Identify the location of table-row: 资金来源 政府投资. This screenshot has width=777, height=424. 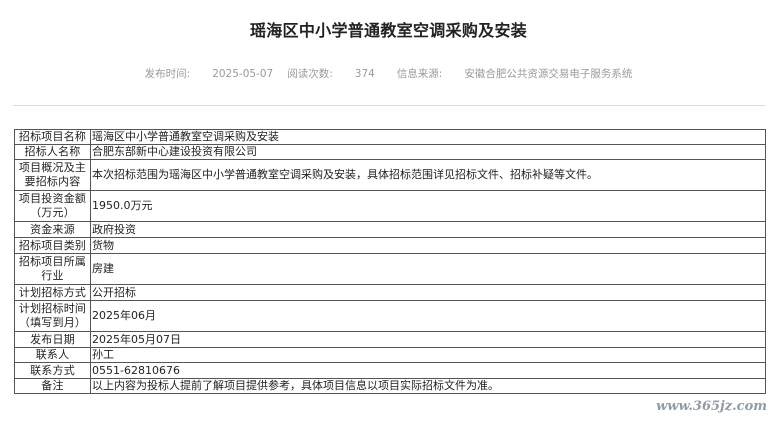
(390, 229).